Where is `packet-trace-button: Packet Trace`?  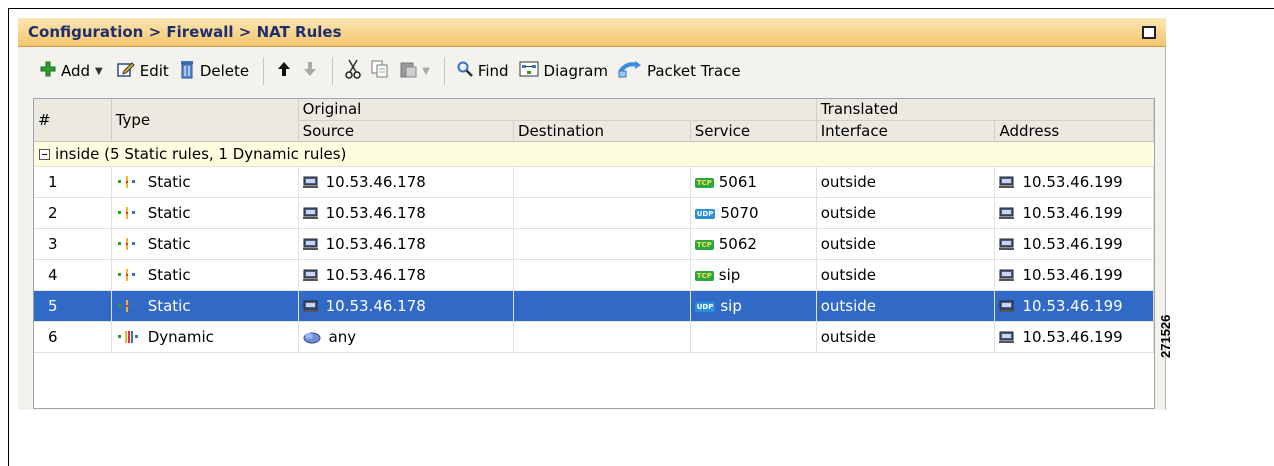
packet-trace-button: Packet Trace is located at coordinates (679, 71).